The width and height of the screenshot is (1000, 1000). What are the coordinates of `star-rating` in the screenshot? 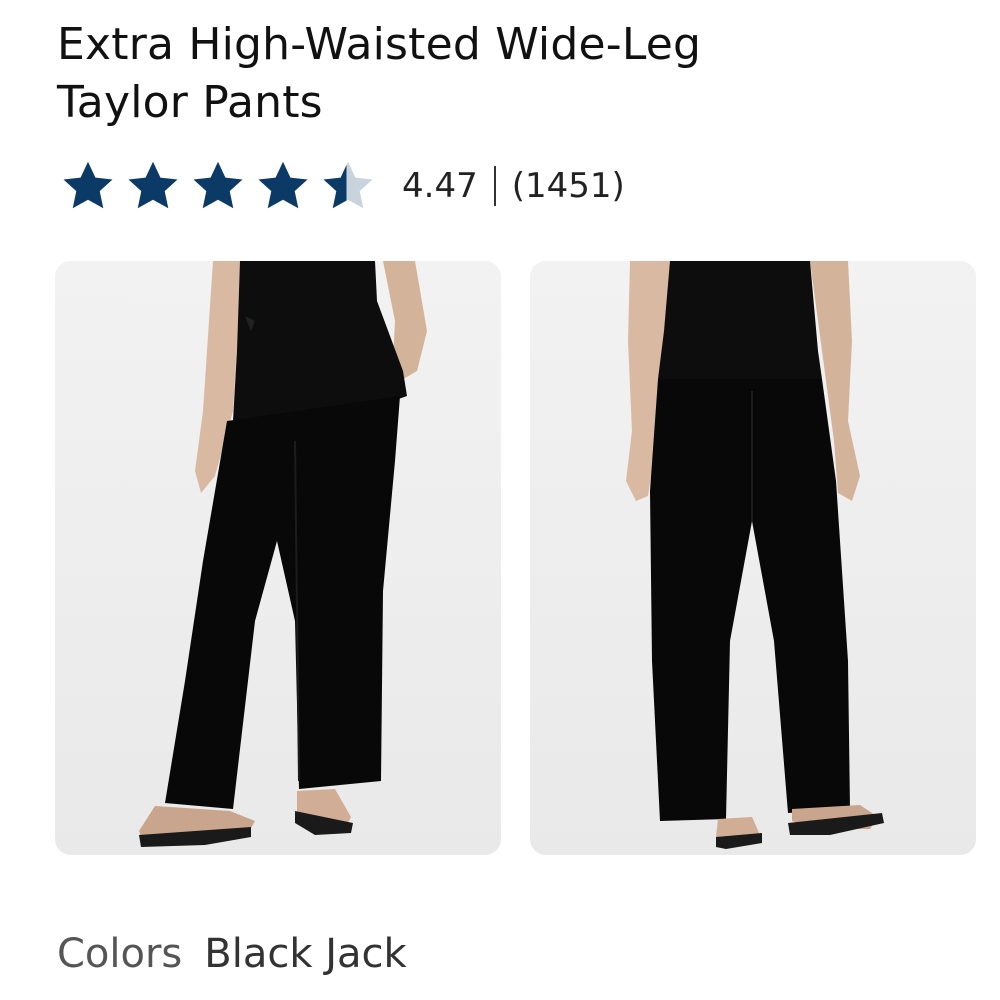 It's located at (218, 186).